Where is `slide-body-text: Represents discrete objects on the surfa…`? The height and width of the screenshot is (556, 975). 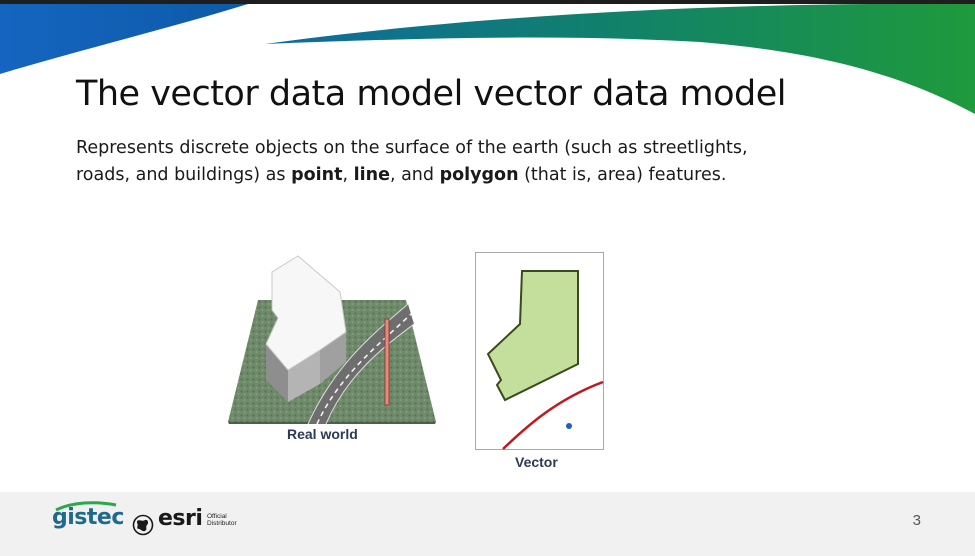
slide-body-text: Represents discrete objects on the surfa… is located at coordinates (426, 162).